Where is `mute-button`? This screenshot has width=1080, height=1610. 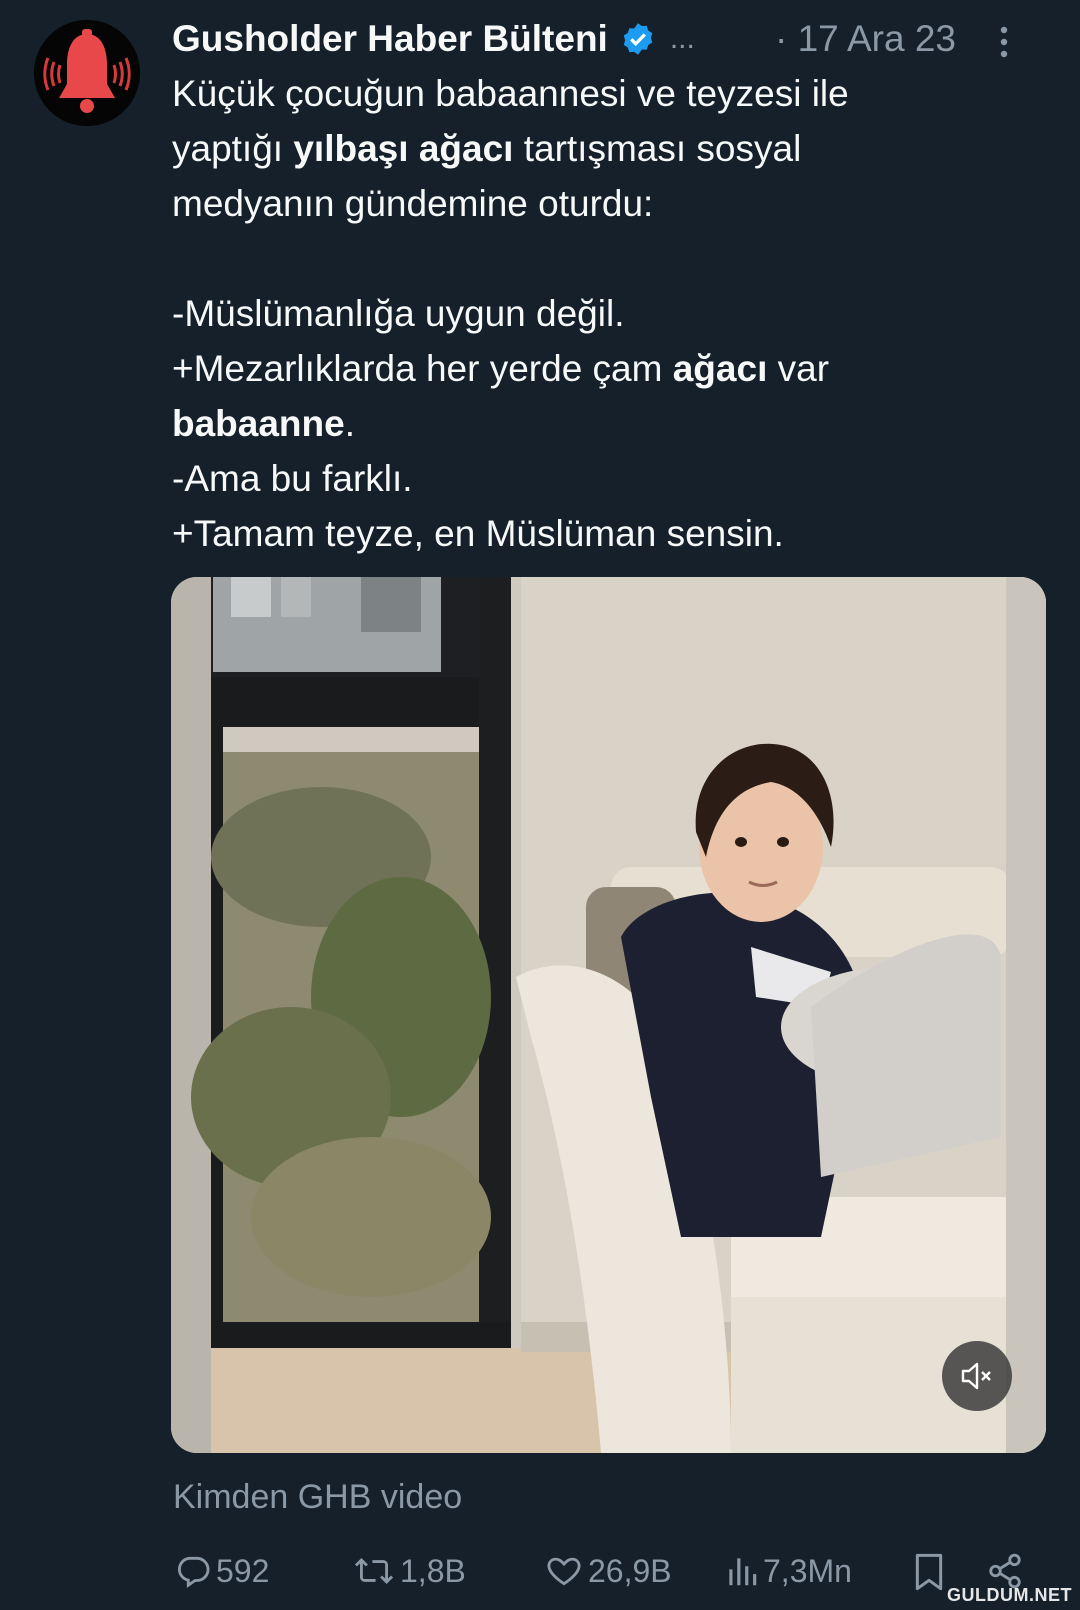
mute-button is located at coordinates (977, 1376).